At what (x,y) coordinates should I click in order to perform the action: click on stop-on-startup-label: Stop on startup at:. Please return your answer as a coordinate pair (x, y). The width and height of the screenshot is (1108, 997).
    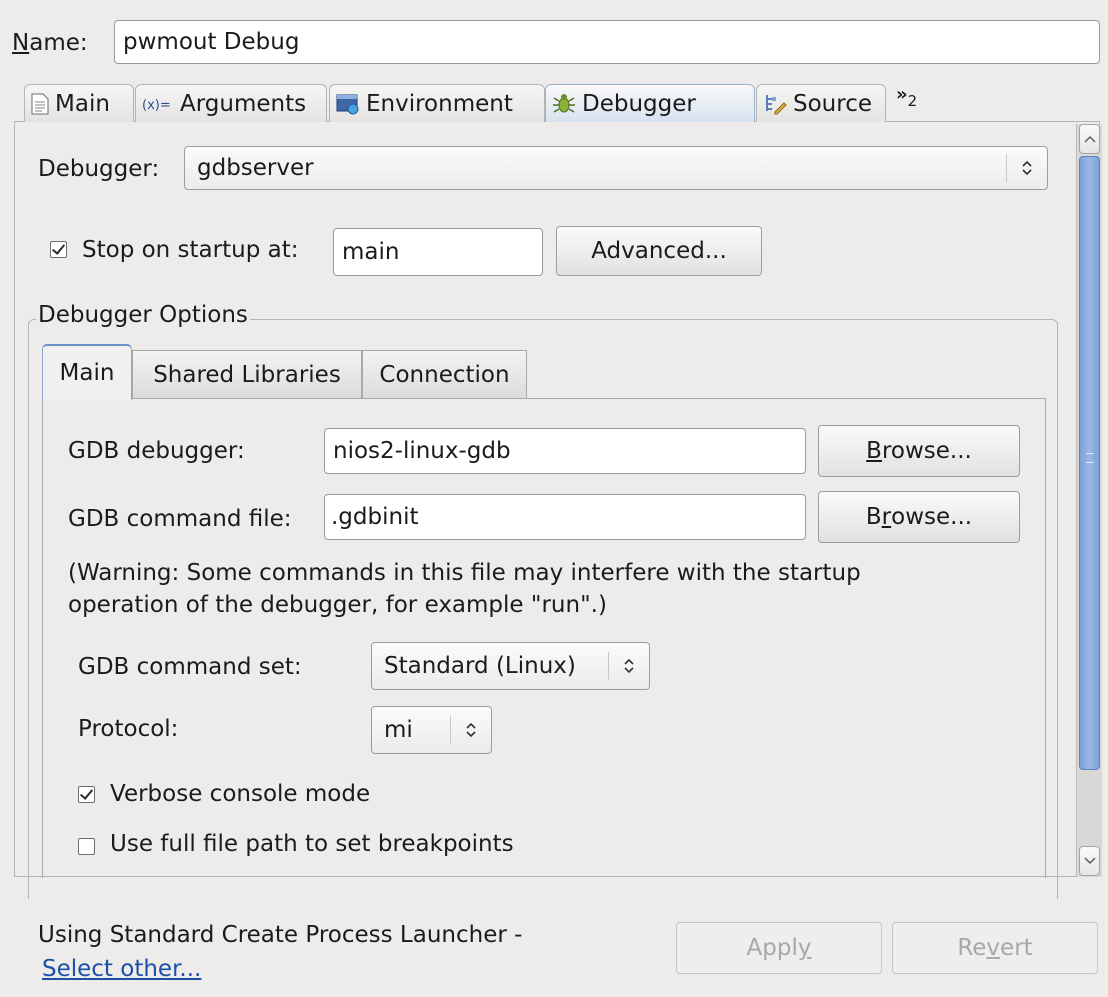
    Looking at the image, I should click on (190, 250).